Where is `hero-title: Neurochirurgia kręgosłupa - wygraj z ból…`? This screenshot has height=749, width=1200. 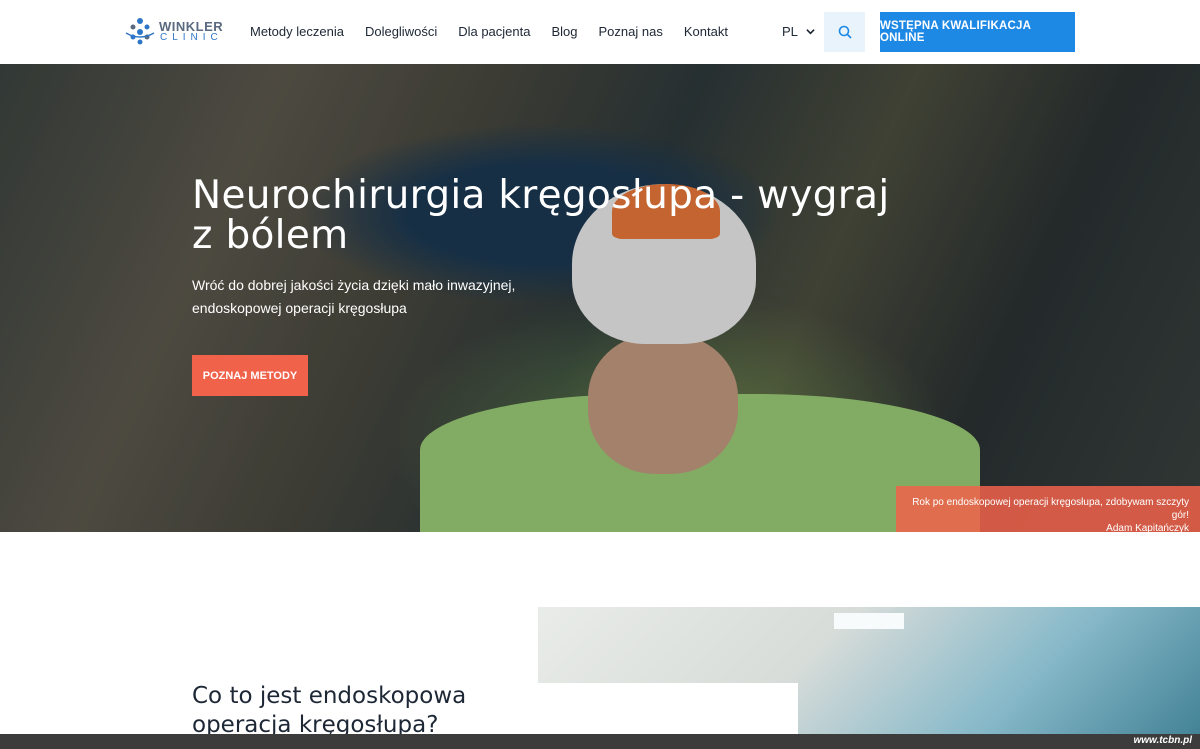
hero-title: Neurochirurgia kręgosłupa - wygraj z ból… is located at coordinates (541, 215).